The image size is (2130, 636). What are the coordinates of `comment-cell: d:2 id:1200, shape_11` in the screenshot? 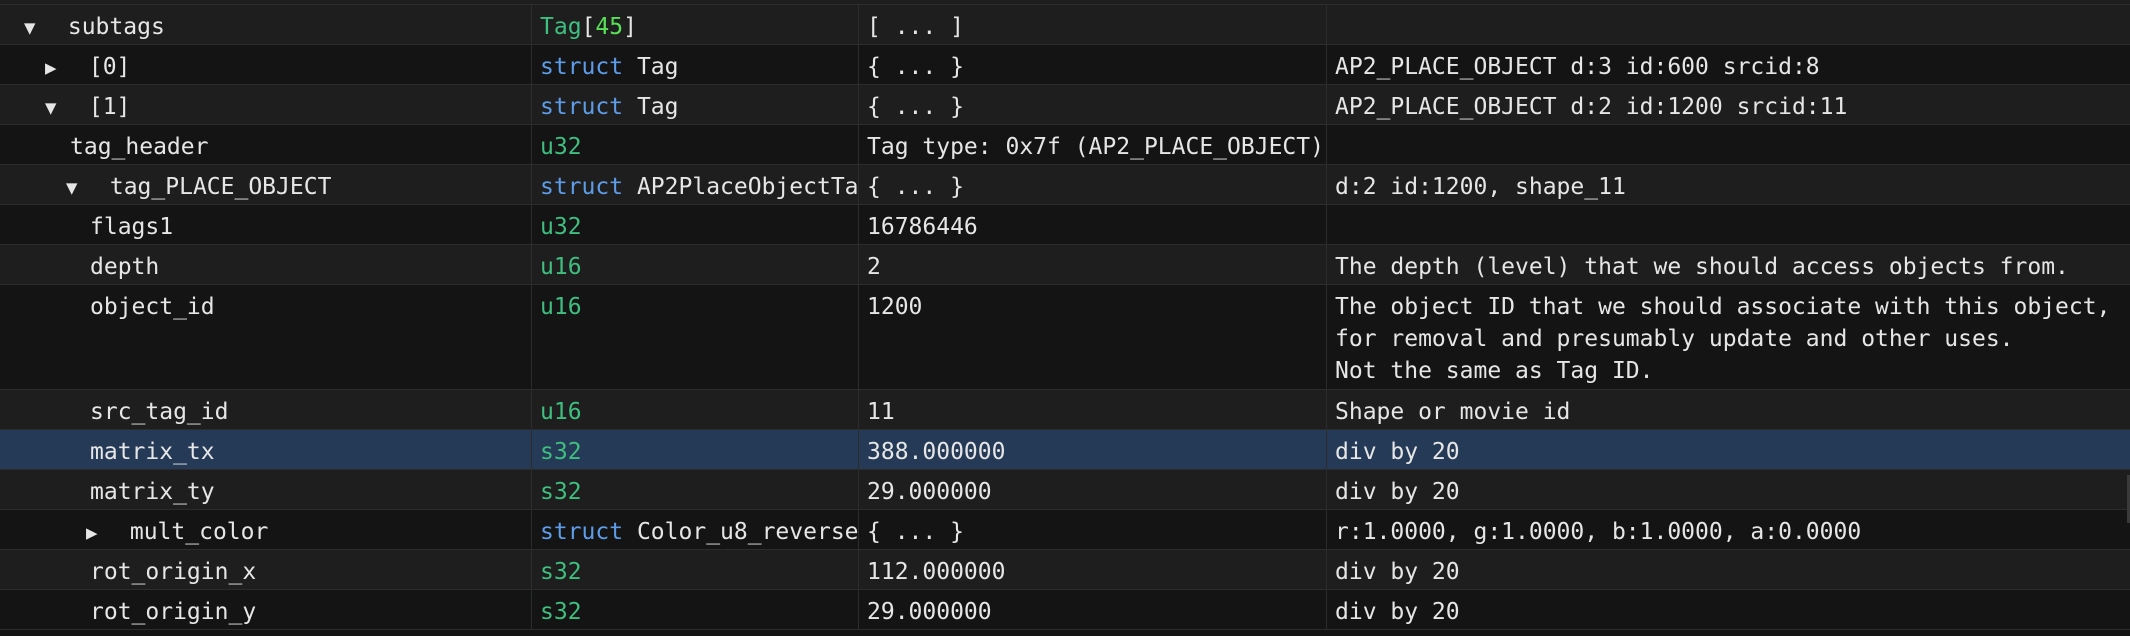 It's located at (1728, 184).